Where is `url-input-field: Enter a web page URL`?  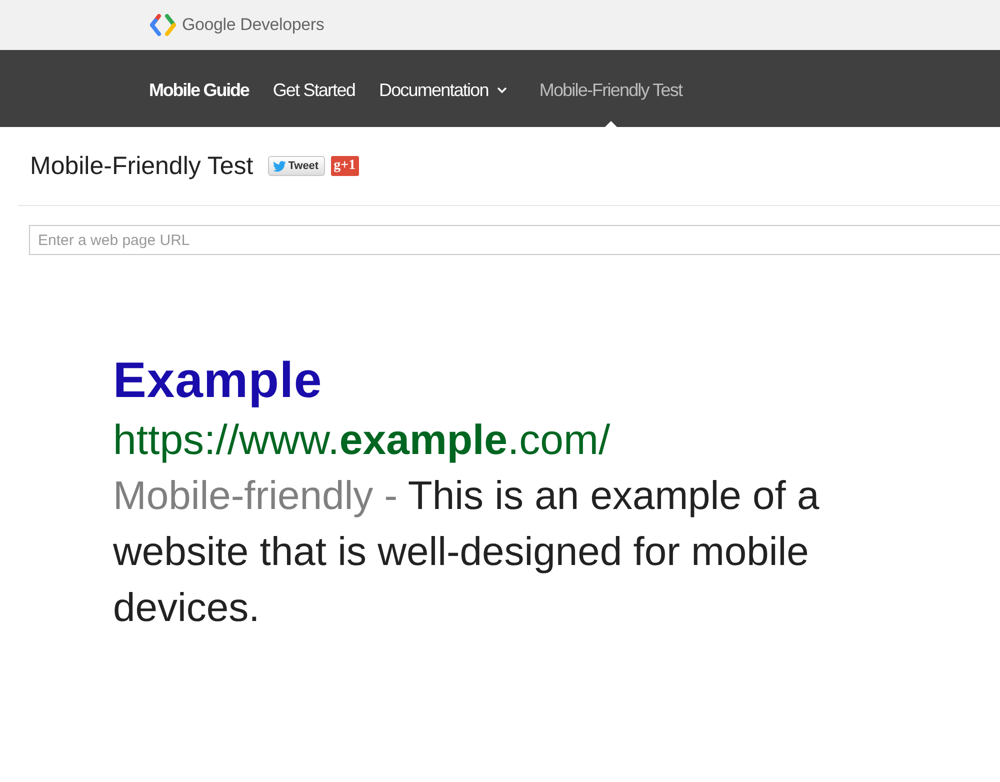
url-input-field: Enter a web page URL is located at coordinates (514, 240).